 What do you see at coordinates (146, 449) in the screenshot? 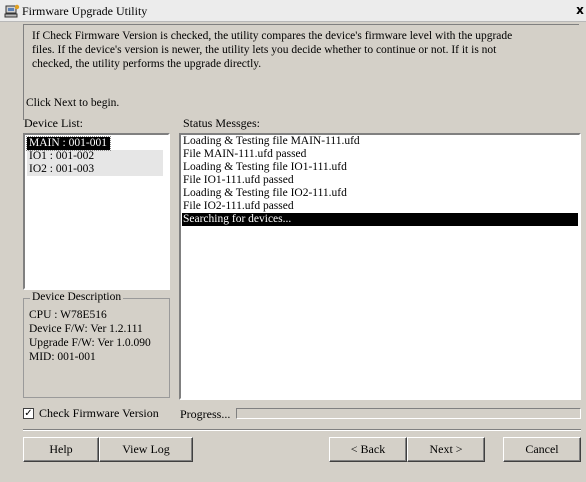
I see `view-log-button: View Log` at bounding box center [146, 449].